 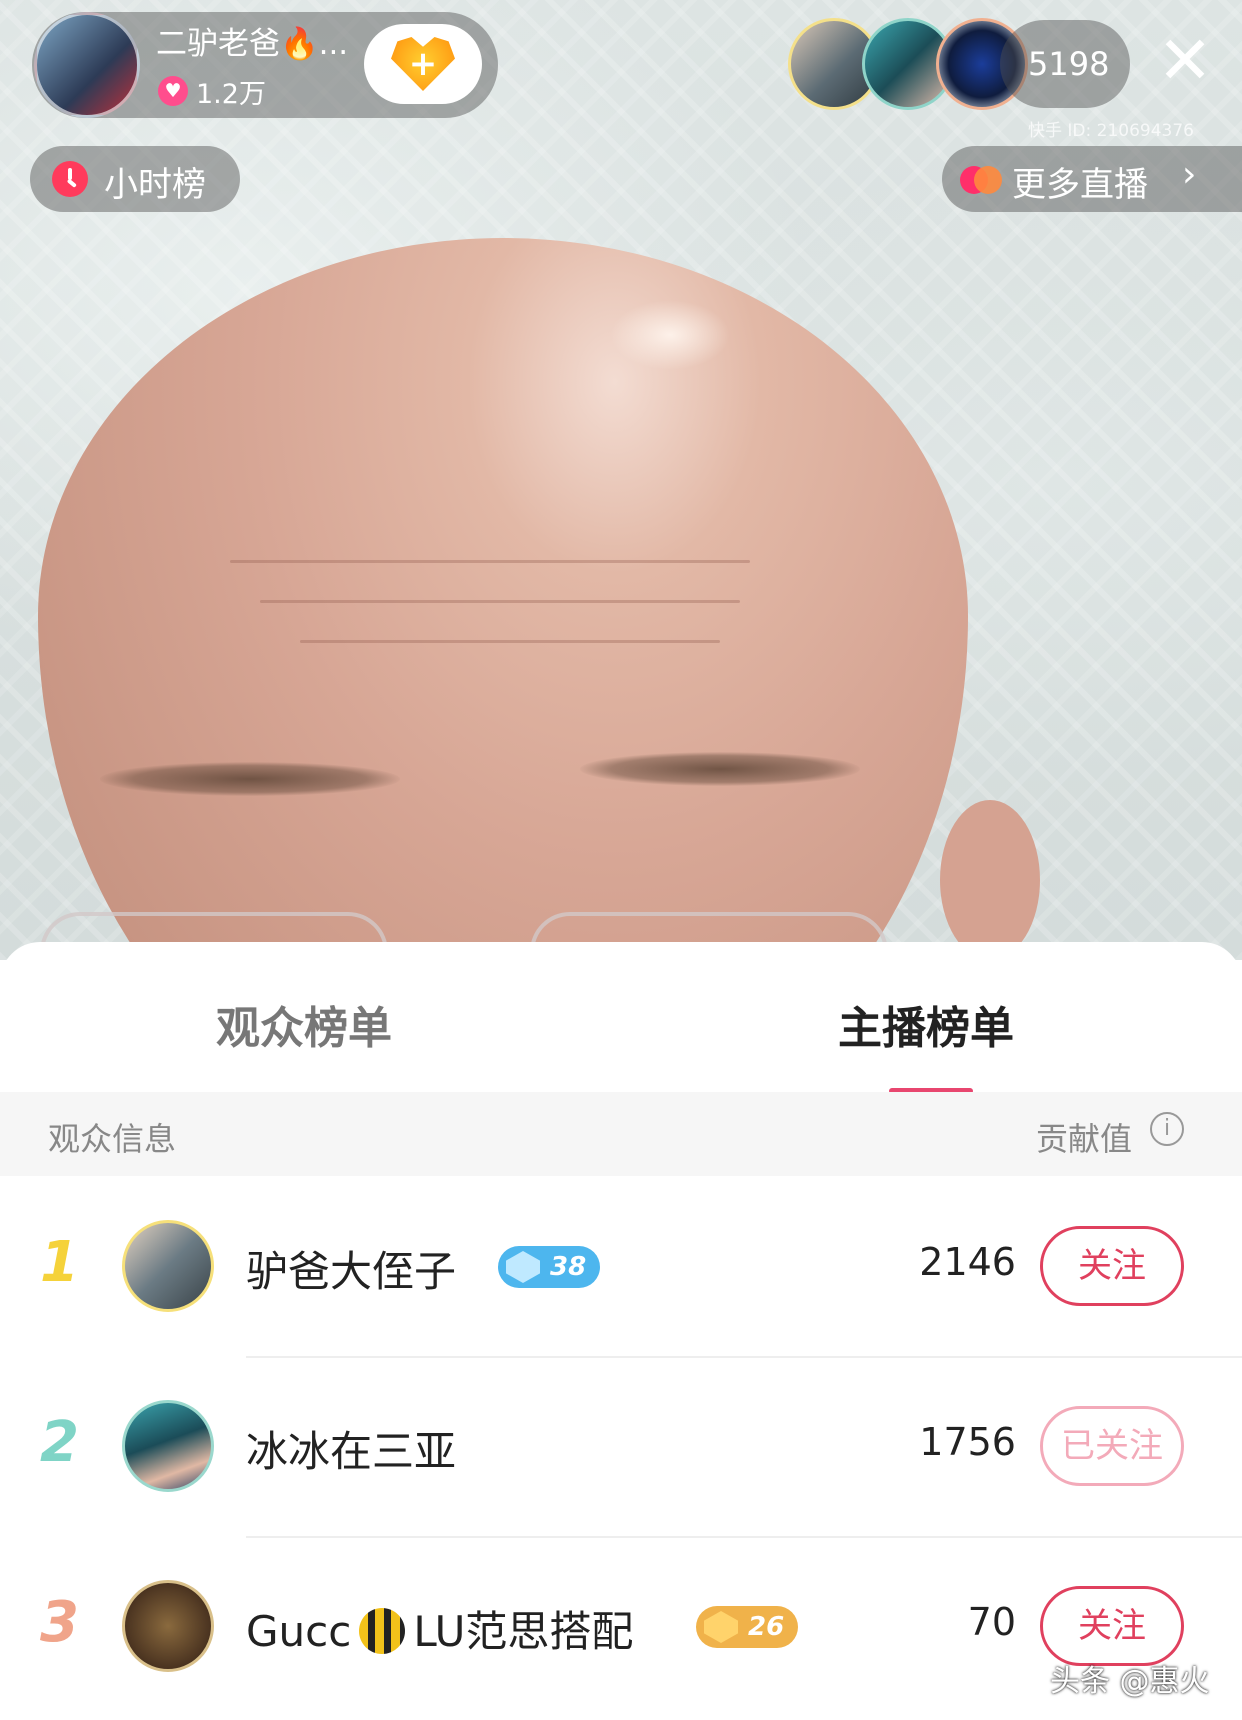 I want to click on contribution-score: 70, so click(x=991, y=1622).